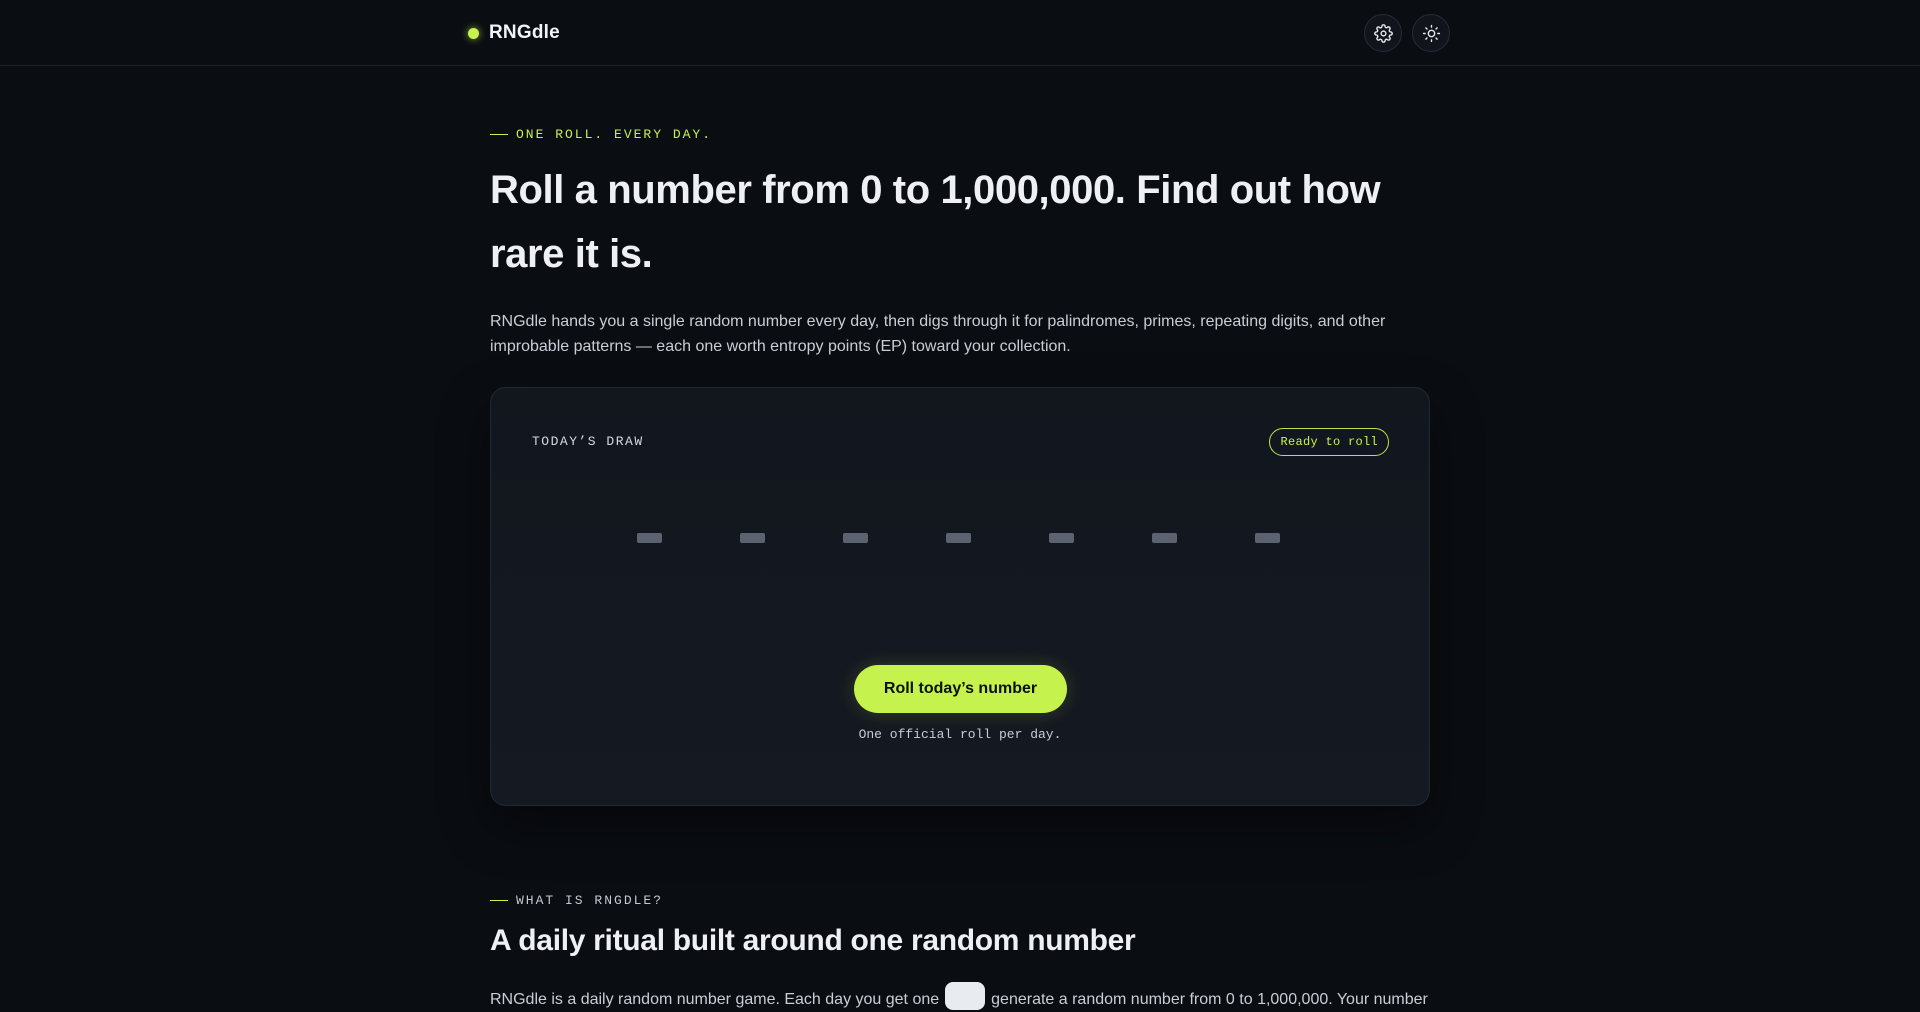 The width and height of the screenshot is (1920, 1012). I want to click on digit-slots, so click(958, 538).